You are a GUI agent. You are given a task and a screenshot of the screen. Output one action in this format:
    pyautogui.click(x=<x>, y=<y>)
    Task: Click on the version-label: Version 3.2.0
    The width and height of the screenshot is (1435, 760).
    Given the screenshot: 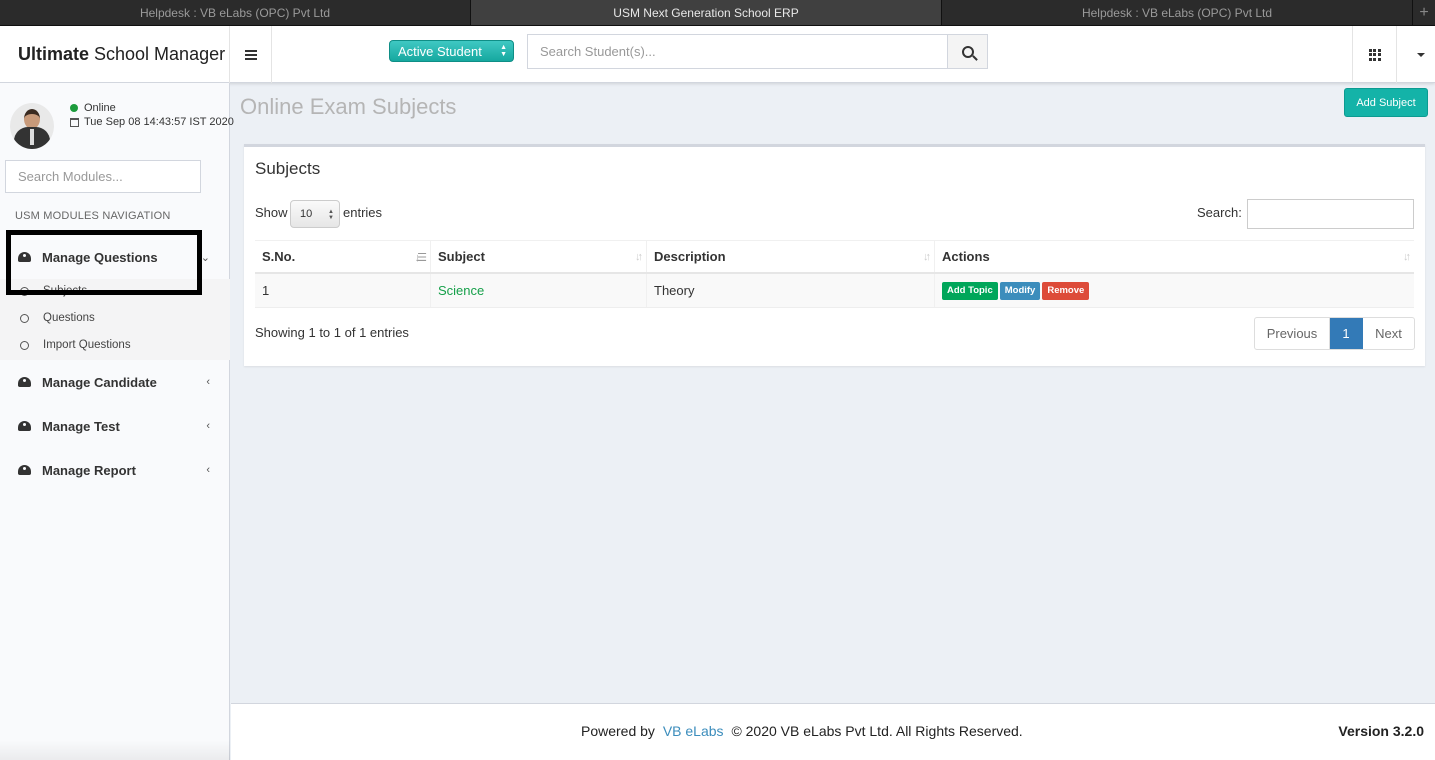 What is the action you would take?
    pyautogui.click(x=1381, y=731)
    